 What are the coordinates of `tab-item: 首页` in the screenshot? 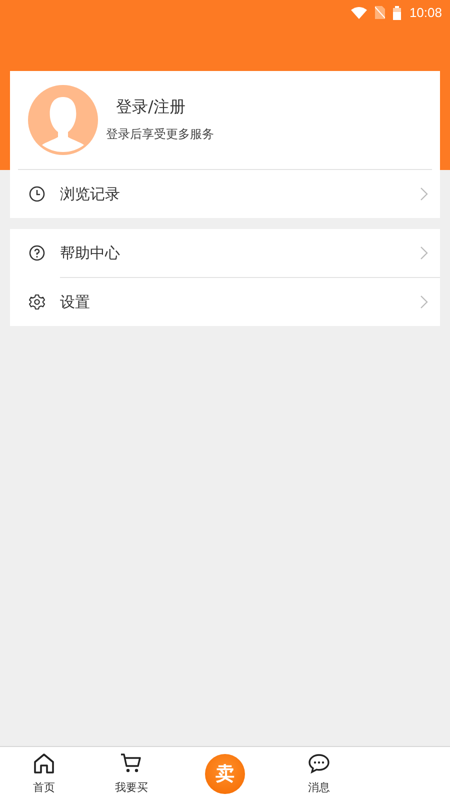 It's located at (44, 774).